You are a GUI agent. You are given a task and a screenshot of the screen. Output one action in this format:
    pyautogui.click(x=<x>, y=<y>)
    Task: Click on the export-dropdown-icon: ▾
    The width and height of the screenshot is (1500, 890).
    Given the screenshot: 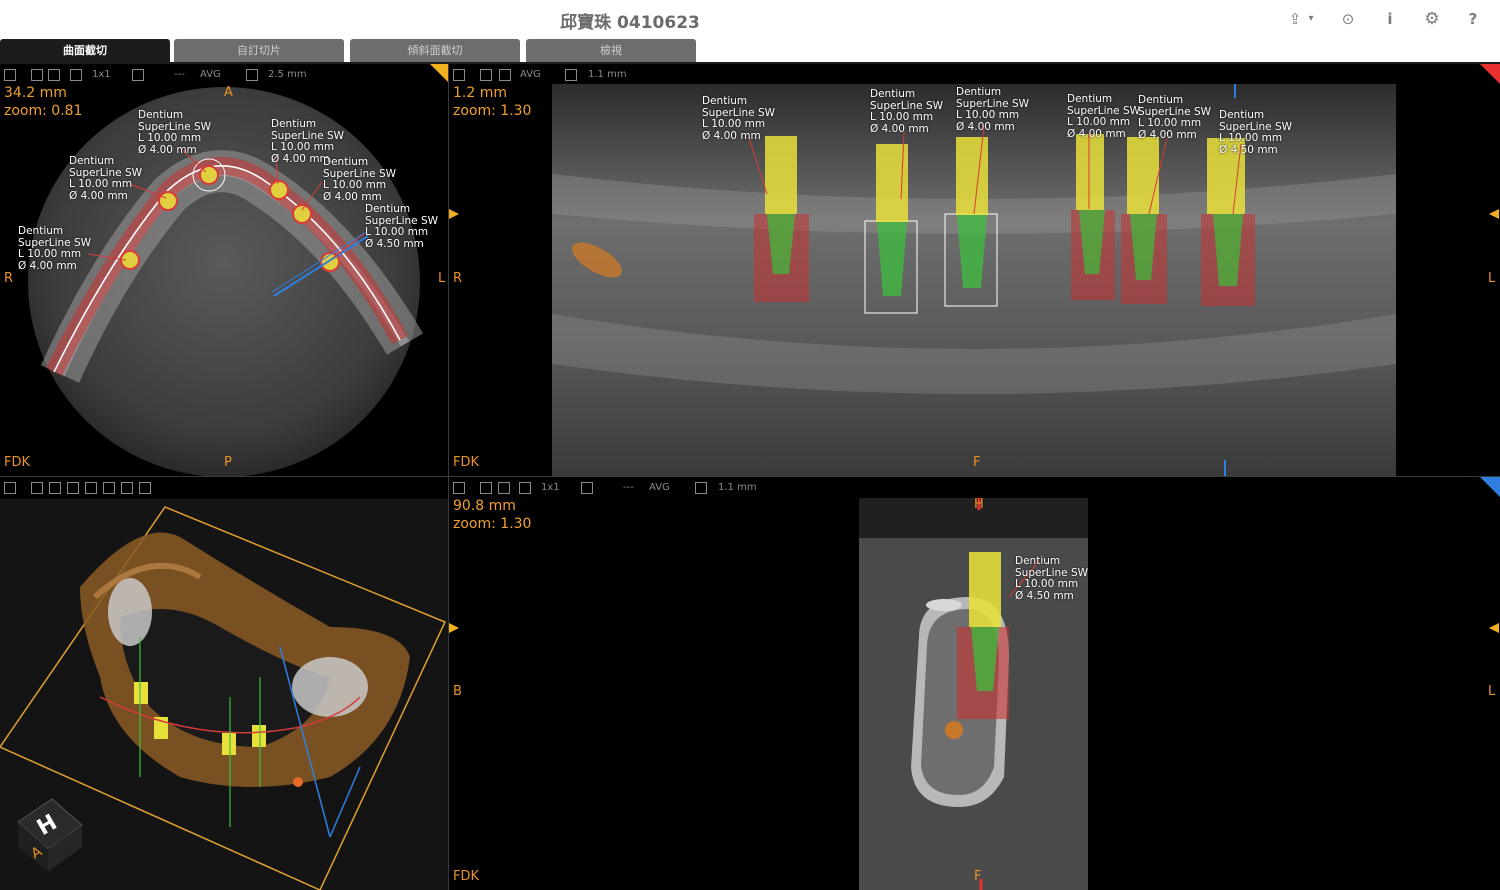 What is the action you would take?
    pyautogui.click(x=1311, y=19)
    